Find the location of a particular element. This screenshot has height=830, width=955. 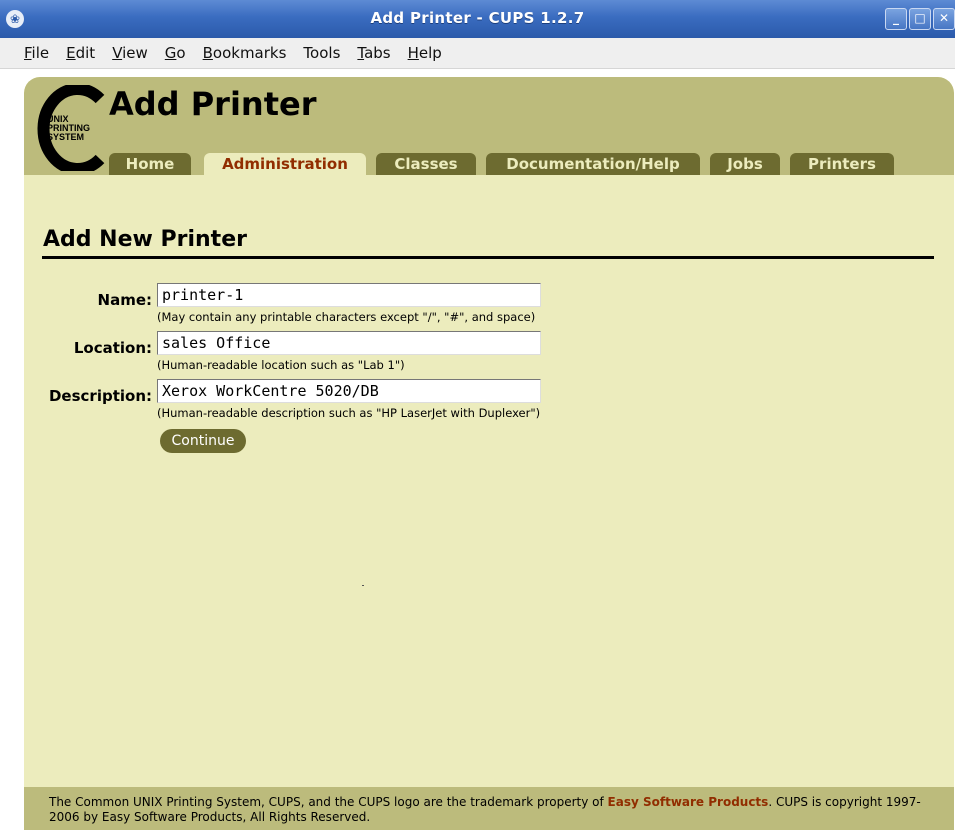

menu-view: View is located at coordinates (129, 53).